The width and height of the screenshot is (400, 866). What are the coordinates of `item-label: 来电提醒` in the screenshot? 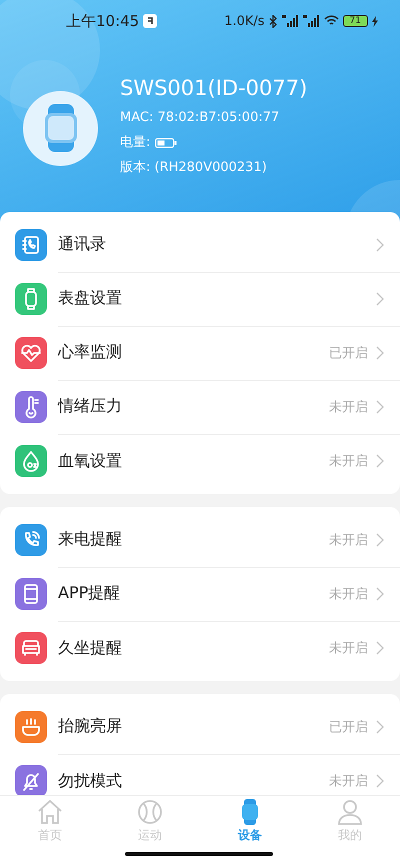 It's located at (90, 539).